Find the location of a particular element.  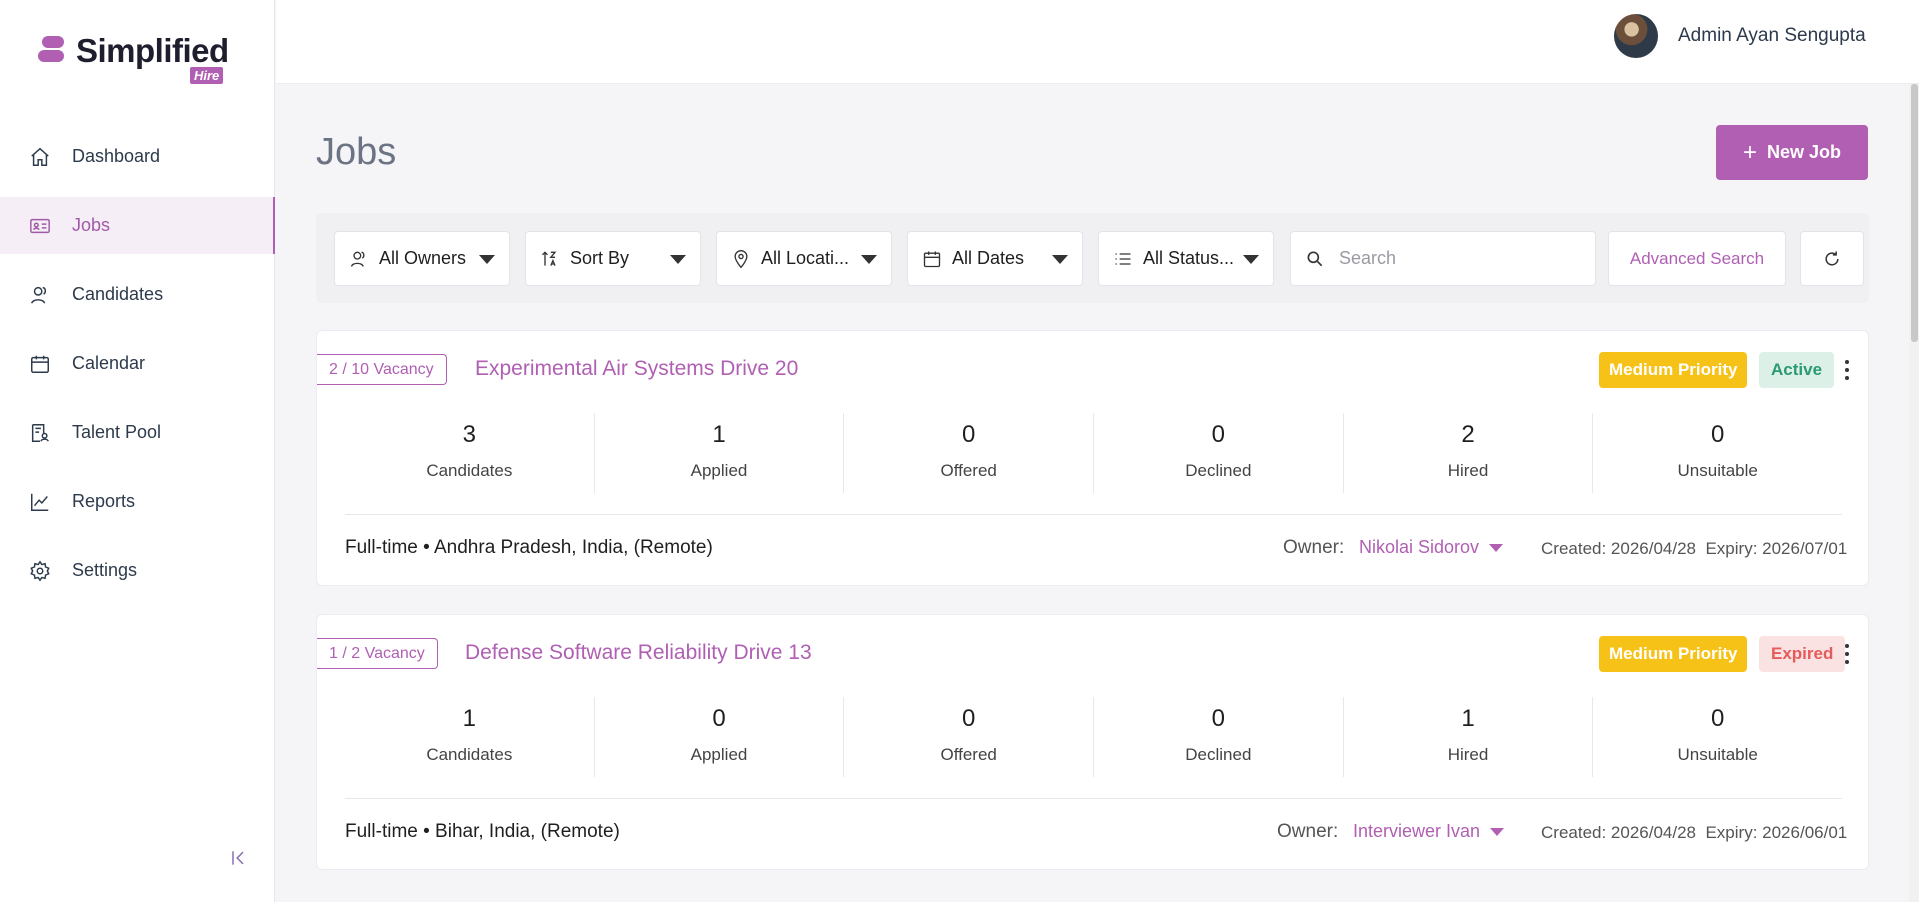

people-icon is located at coordinates (40, 295).